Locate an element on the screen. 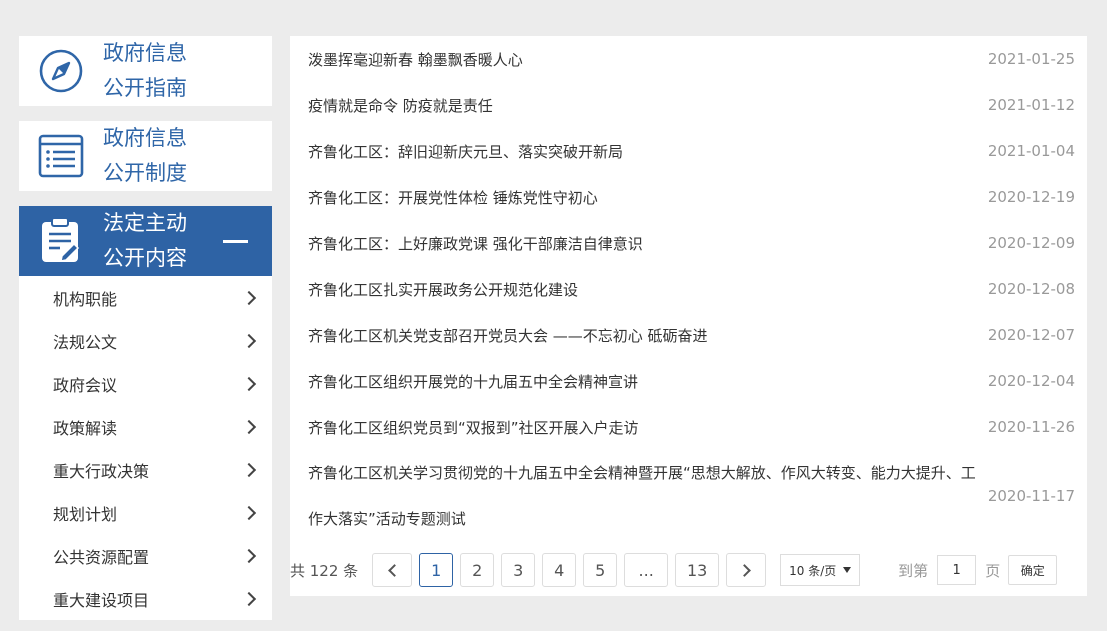 This screenshot has width=1107, height=631. article-row: 齐鲁化工区：上好廉政党课 强化干部廉洁自律意识 2020-12-09 is located at coordinates (691, 243).